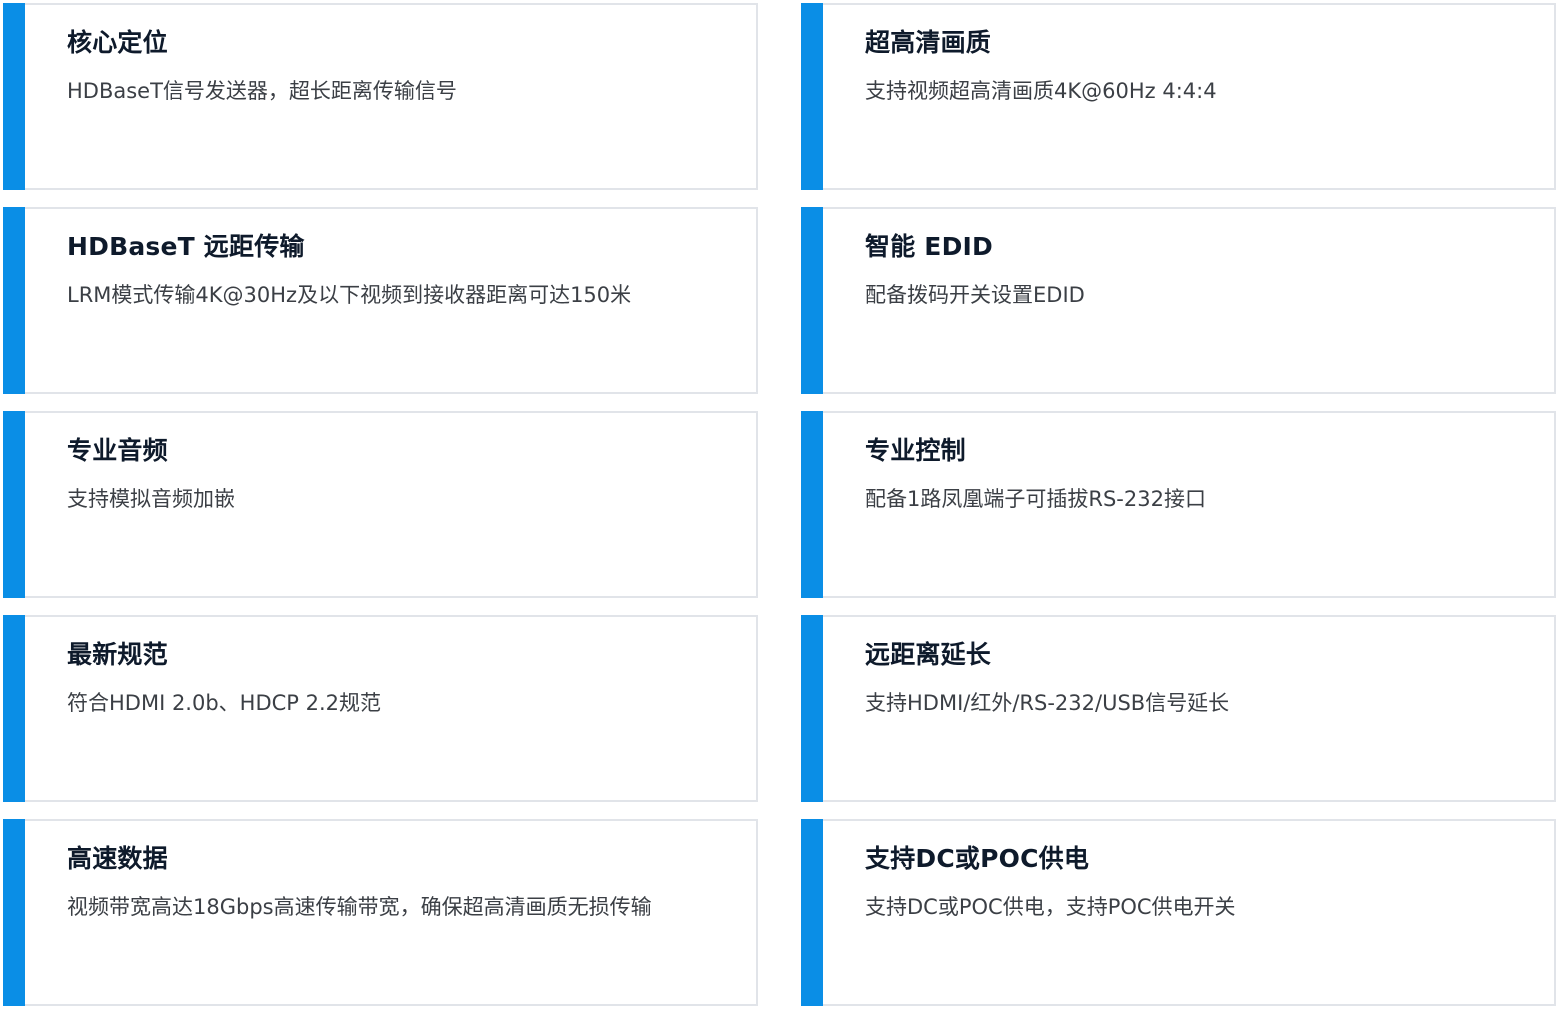  I want to click on feature-card-ultra-hd: 超高清画质 支持视频超高清画质4K@60Hz 4:4:4, so click(1178, 96).